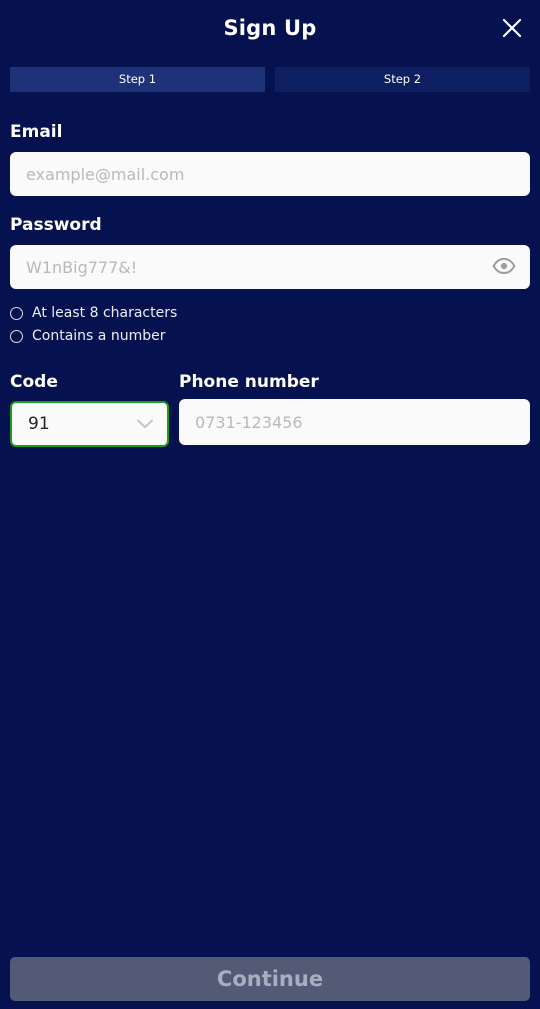  I want to click on password-label: Password, so click(56, 225).